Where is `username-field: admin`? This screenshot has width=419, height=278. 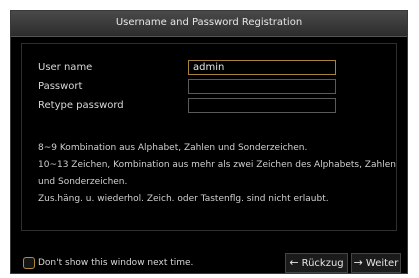 username-field: admin is located at coordinates (262, 67).